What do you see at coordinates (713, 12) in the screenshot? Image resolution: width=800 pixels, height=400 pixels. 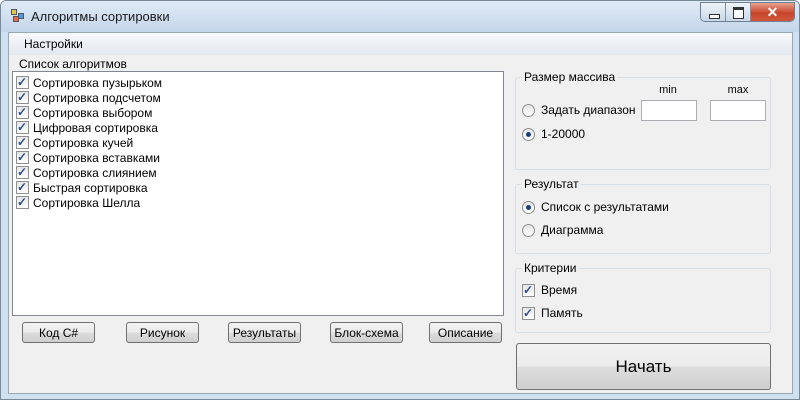 I see `minimize-button` at bounding box center [713, 12].